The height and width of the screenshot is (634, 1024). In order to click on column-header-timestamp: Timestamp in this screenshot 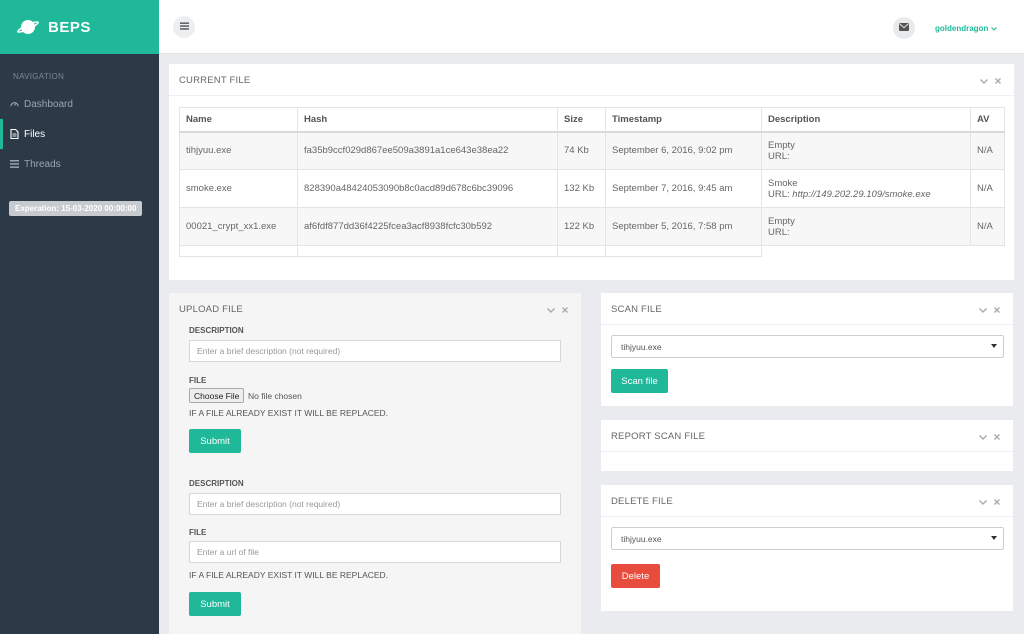, I will do `click(683, 120)`.